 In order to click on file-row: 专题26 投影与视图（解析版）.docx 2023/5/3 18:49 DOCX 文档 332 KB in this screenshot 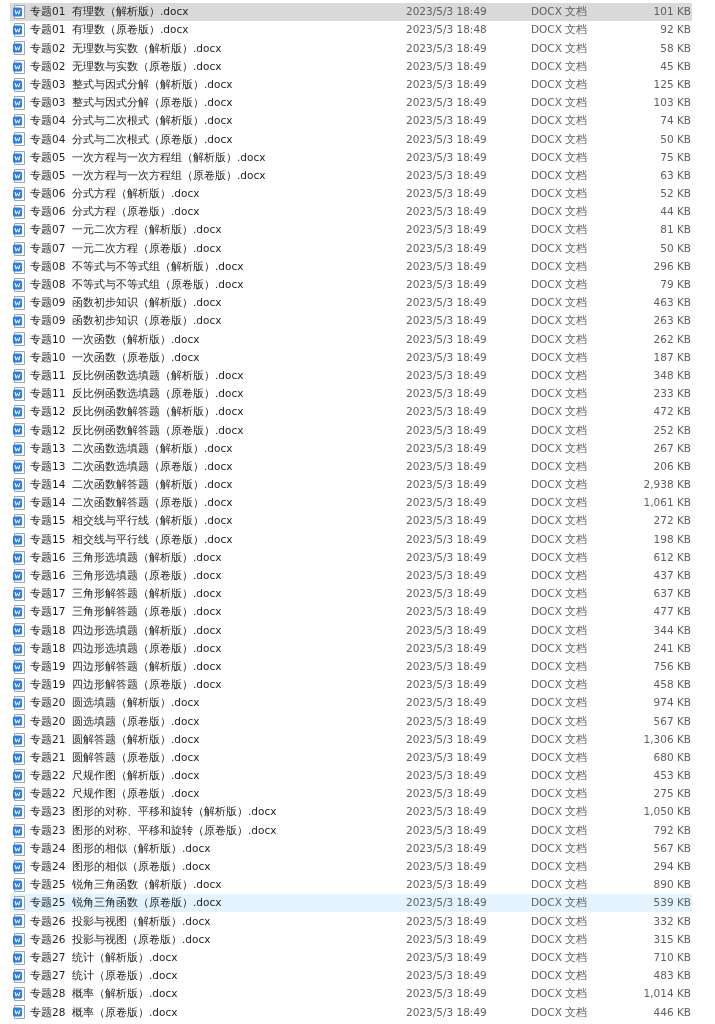, I will do `click(351, 921)`.